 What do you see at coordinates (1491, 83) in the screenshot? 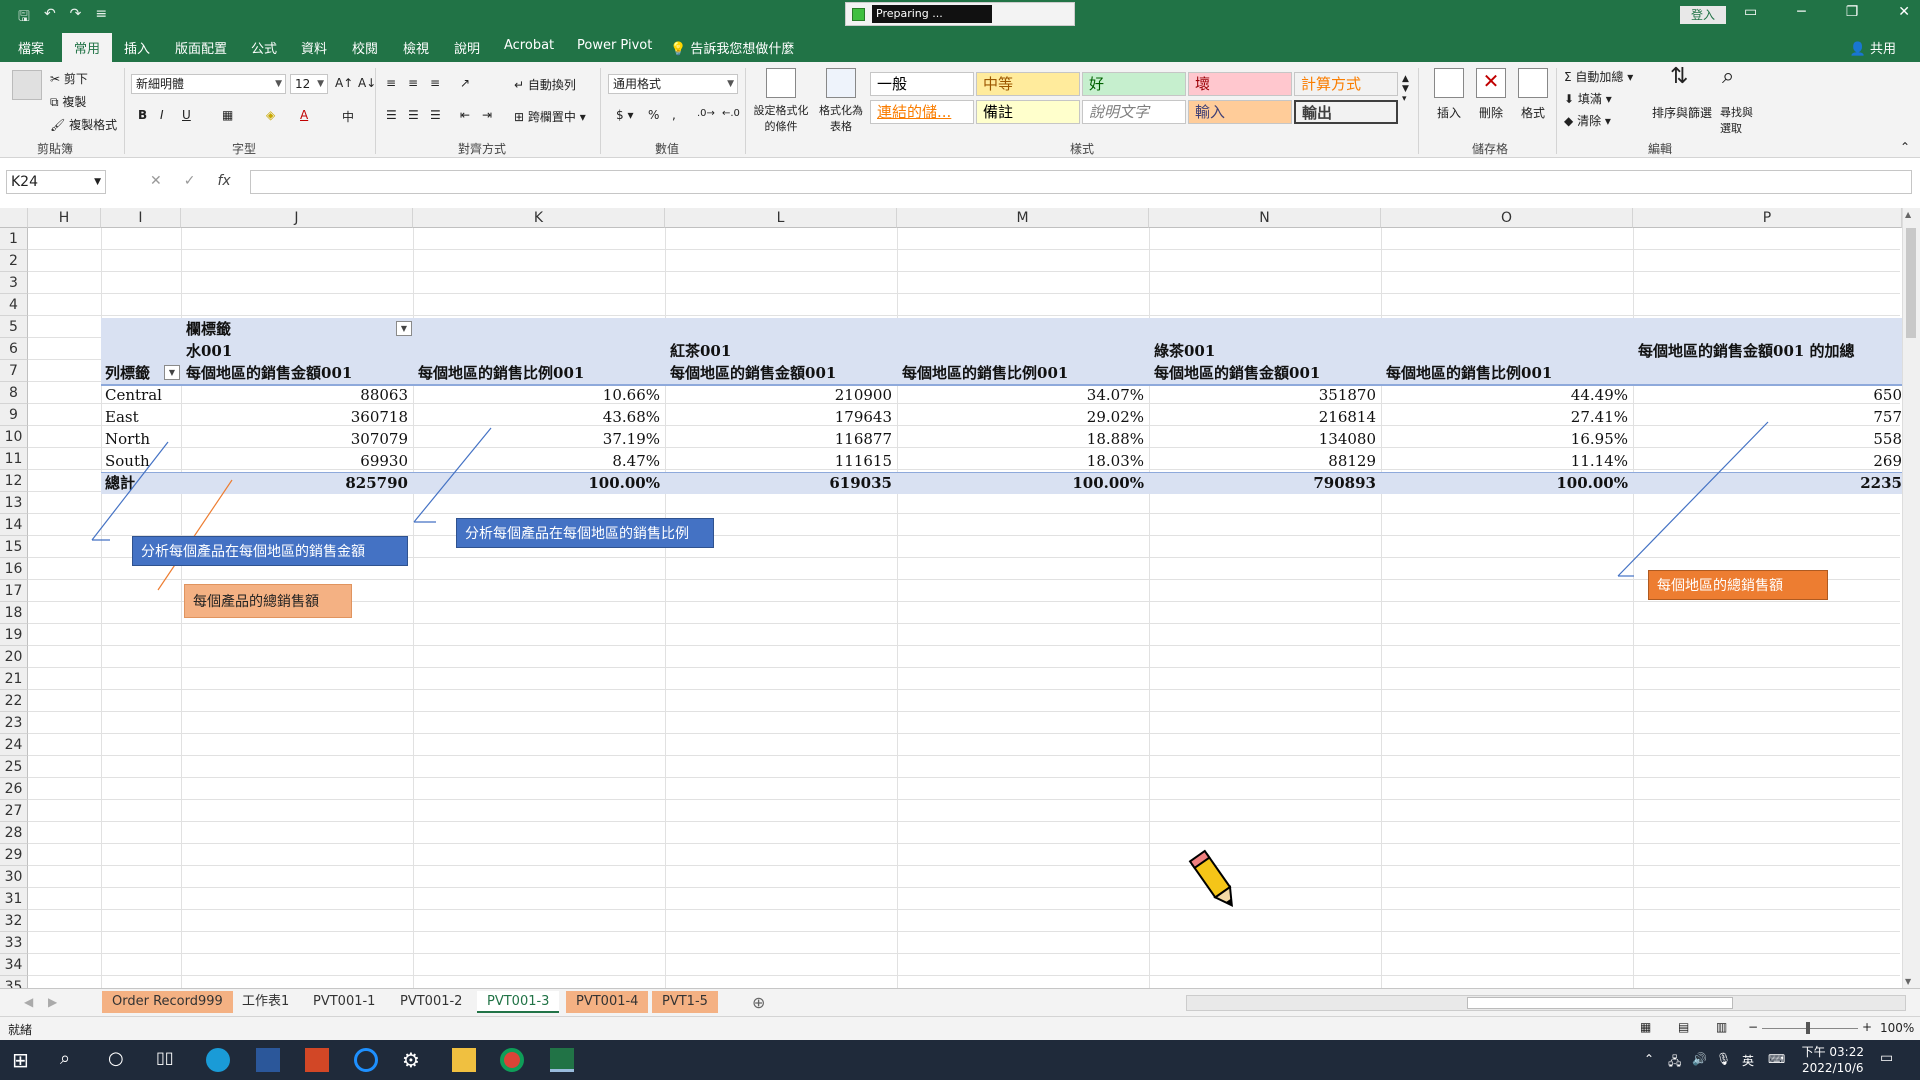
I see `delete-cells-icon: ✕` at bounding box center [1491, 83].